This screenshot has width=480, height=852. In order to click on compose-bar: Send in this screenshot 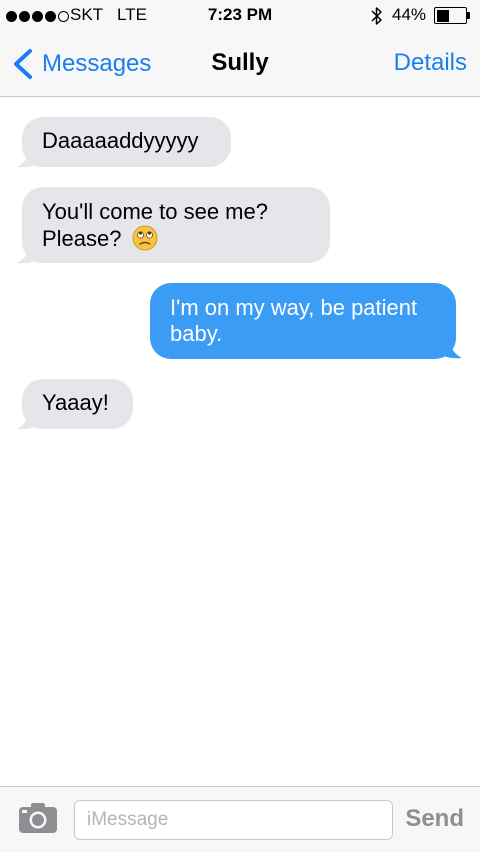, I will do `click(240, 819)`.